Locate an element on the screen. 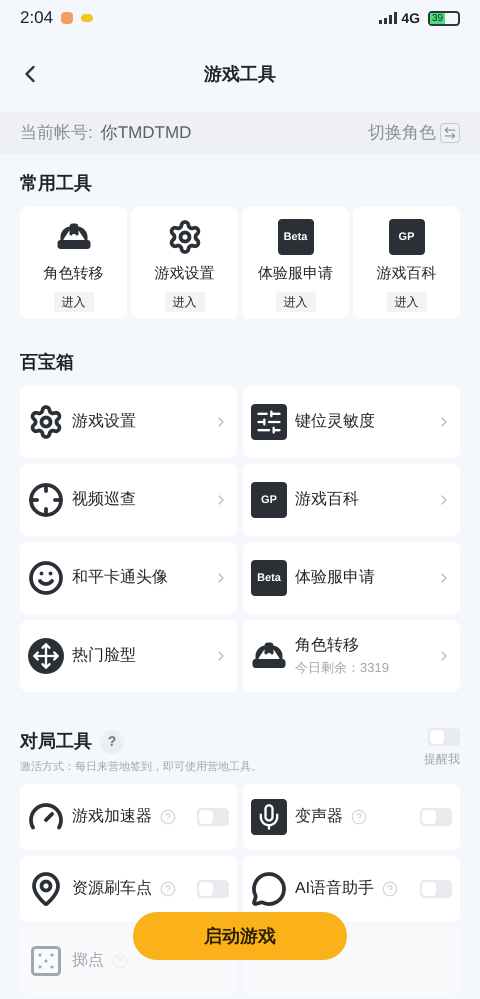 This screenshot has height=999, width=480. item-label: 热门脸型 is located at coordinates (104, 656).